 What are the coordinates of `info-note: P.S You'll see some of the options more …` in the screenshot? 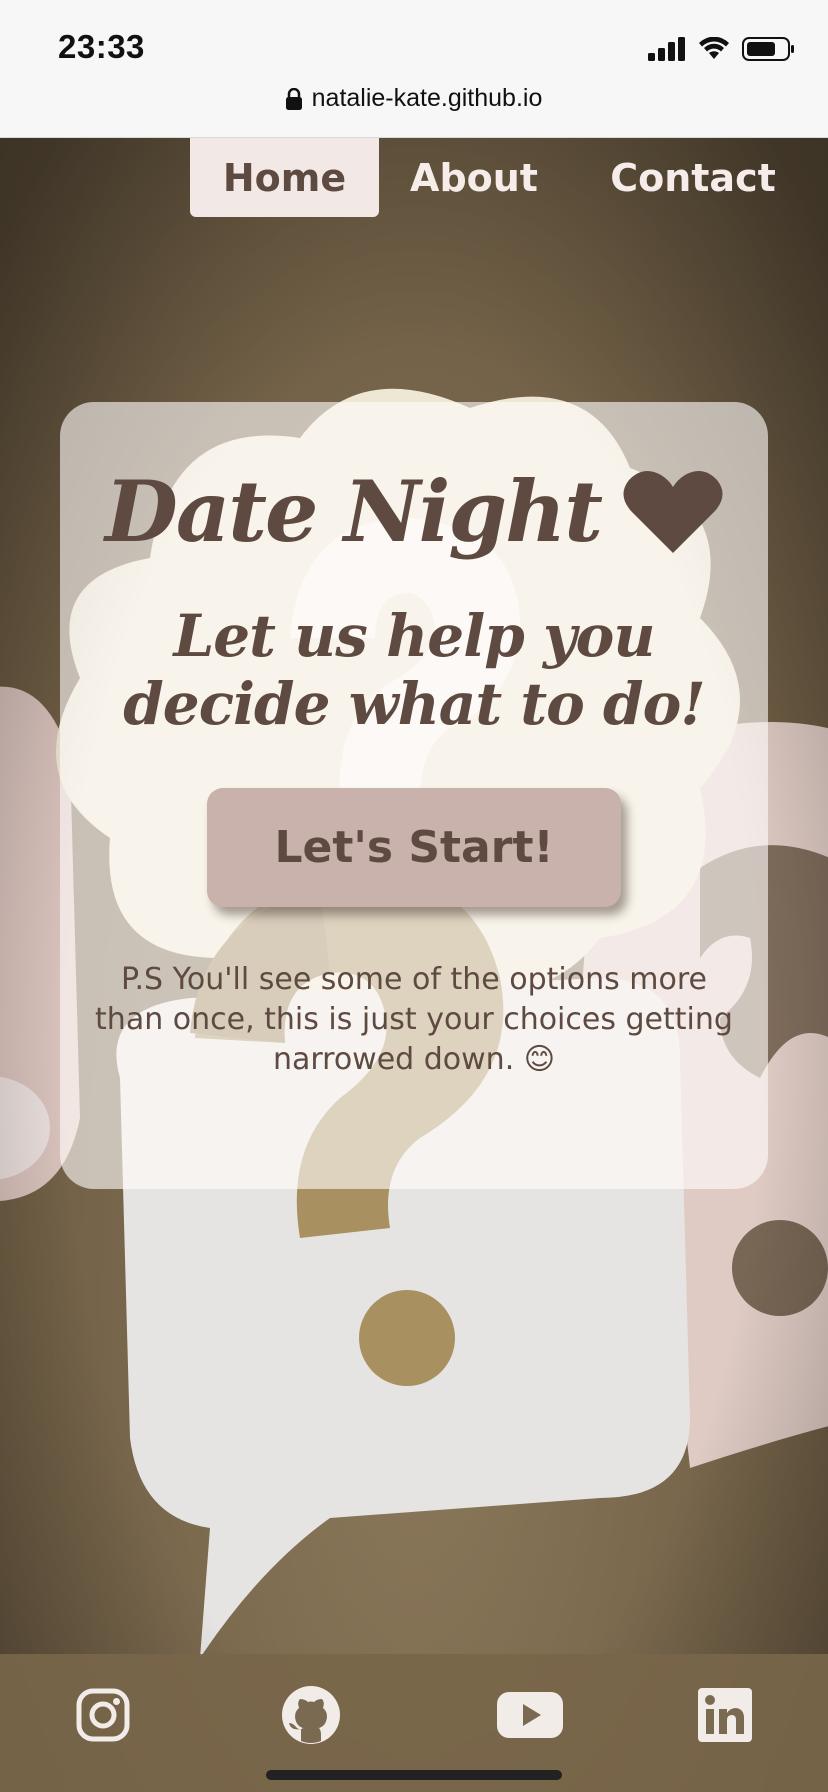 It's located at (414, 1019).